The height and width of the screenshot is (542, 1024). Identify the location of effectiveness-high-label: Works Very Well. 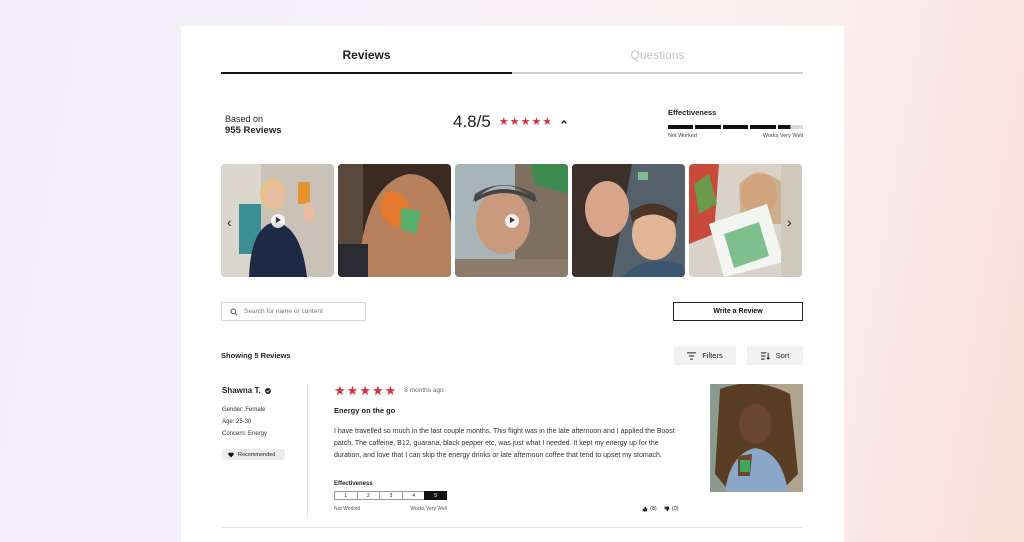
(782, 136).